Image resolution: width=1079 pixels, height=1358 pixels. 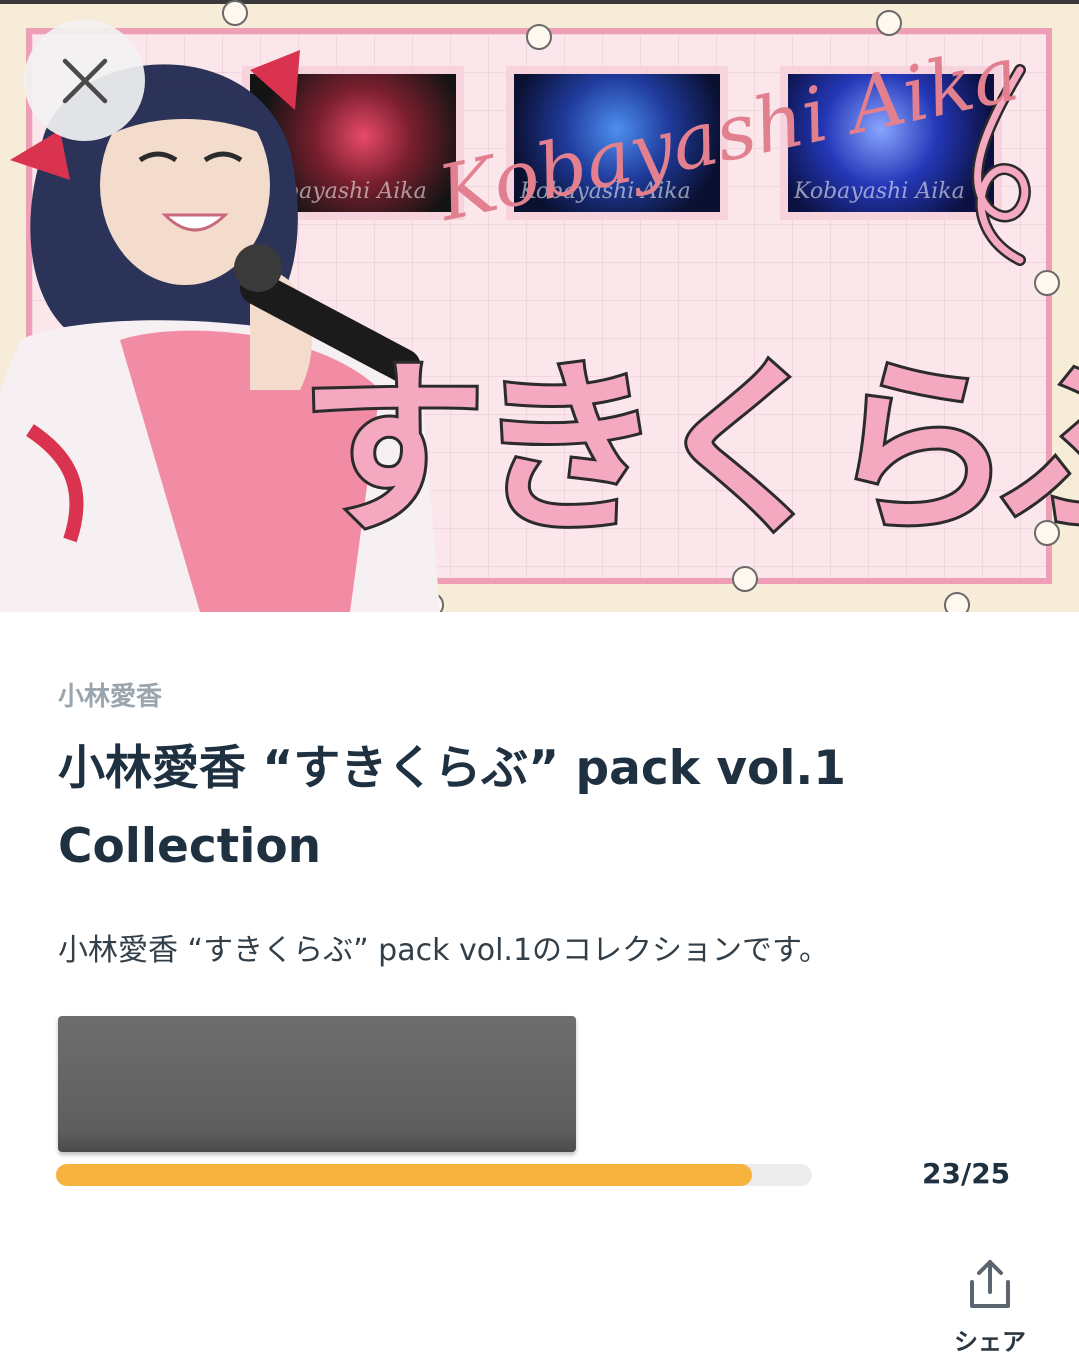 What do you see at coordinates (110, 694) in the screenshot?
I see `creator-name: 小林愛香` at bounding box center [110, 694].